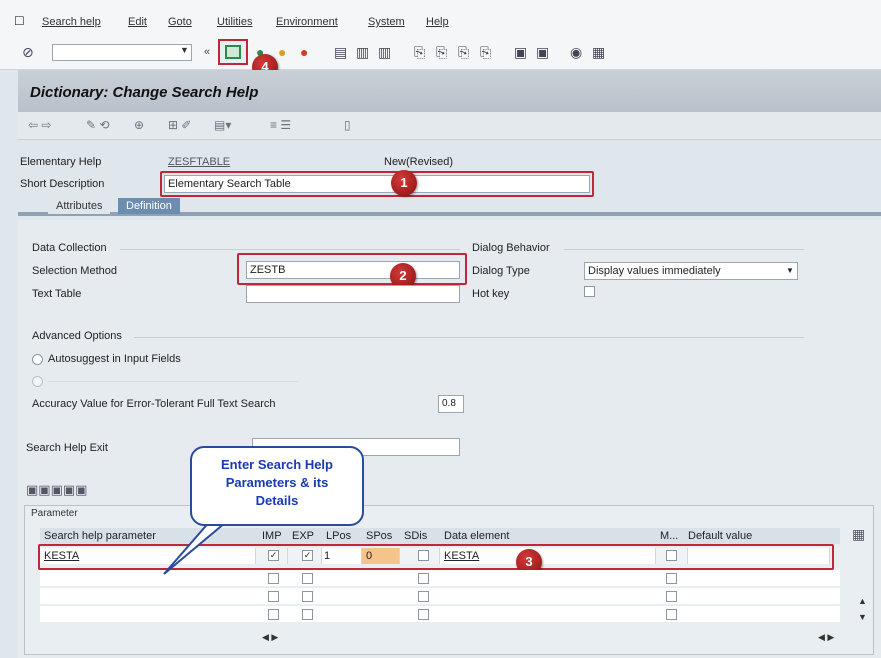 The width and height of the screenshot is (881, 658). I want to click on disabled-option-text, so click(173, 381).